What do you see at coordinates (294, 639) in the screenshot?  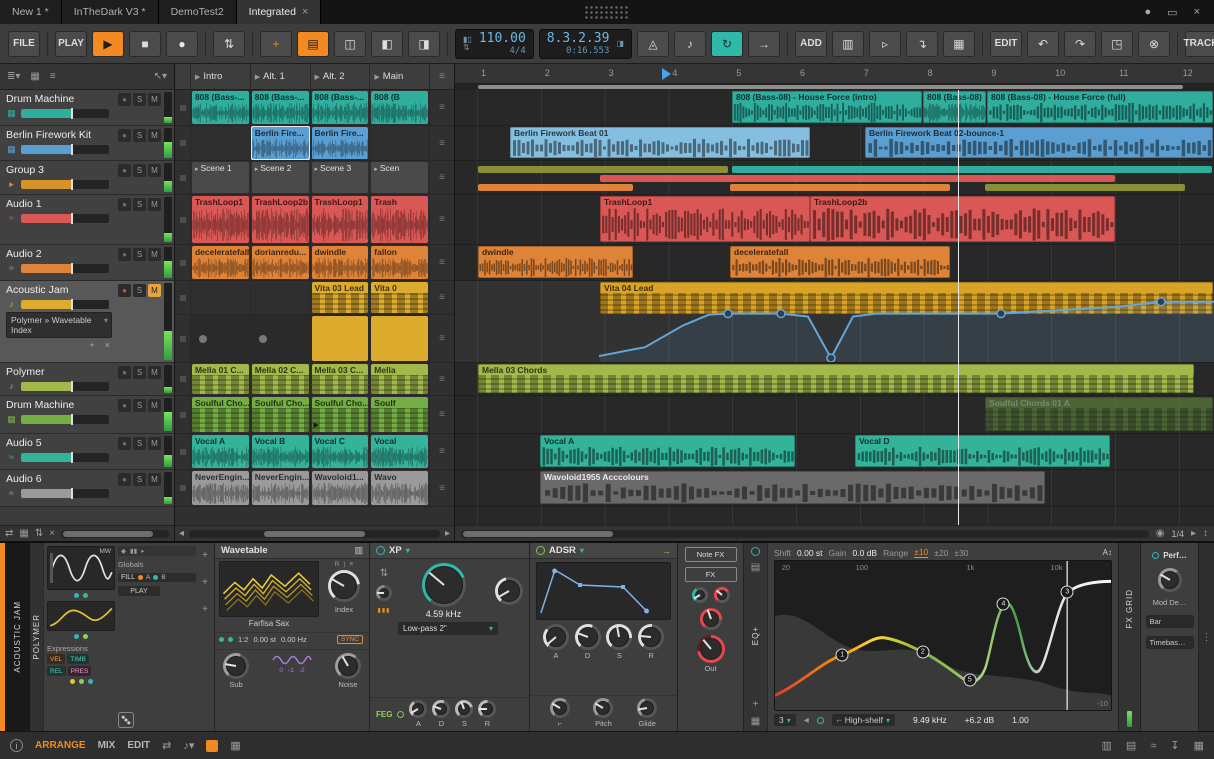 I see `lfo-rate-value: 0.00 Hz` at bounding box center [294, 639].